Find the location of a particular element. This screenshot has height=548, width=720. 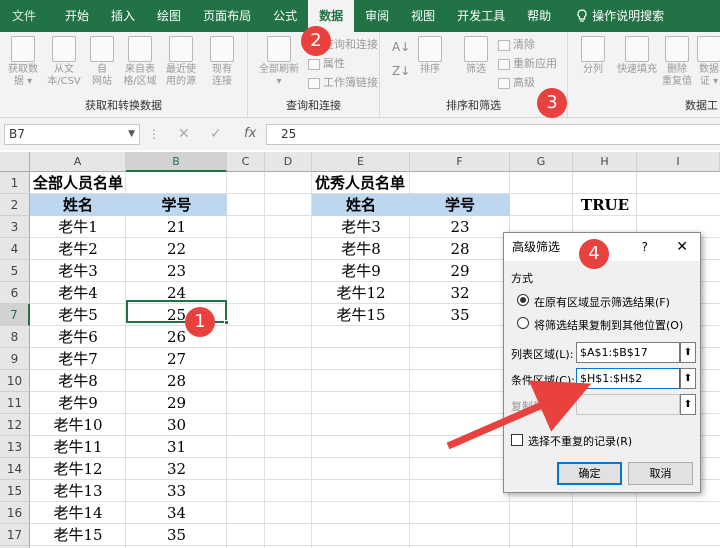

enter-icon: ✓ is located at coordinates (216, 134).